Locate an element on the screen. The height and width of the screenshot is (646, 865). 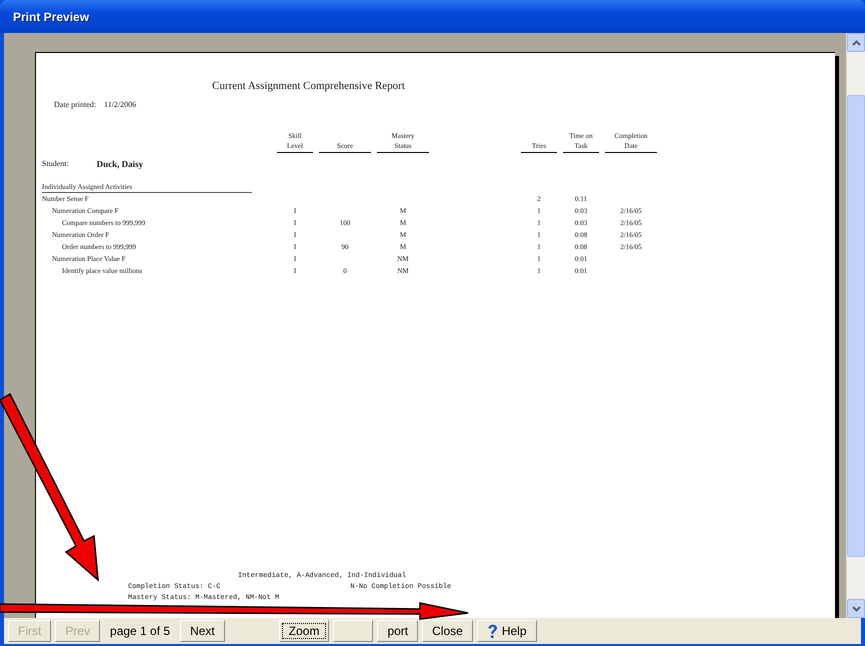
page-indicator: page 1 of 5 is located at coordinates (140, 631).